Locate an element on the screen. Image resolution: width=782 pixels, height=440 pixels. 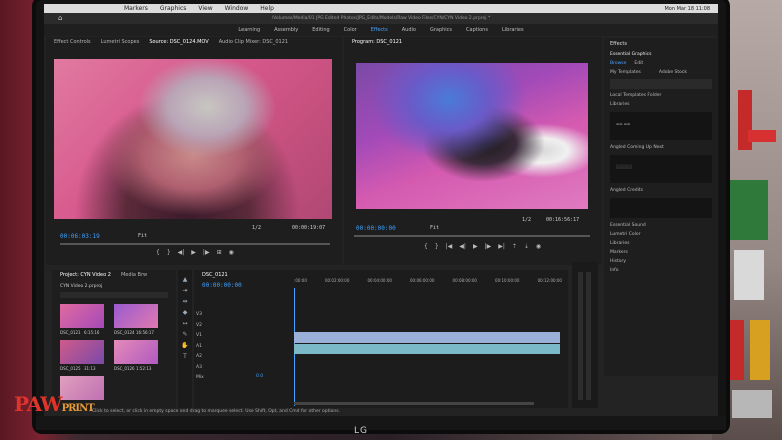
panel-info: Info is located at coordinates (661, 270).